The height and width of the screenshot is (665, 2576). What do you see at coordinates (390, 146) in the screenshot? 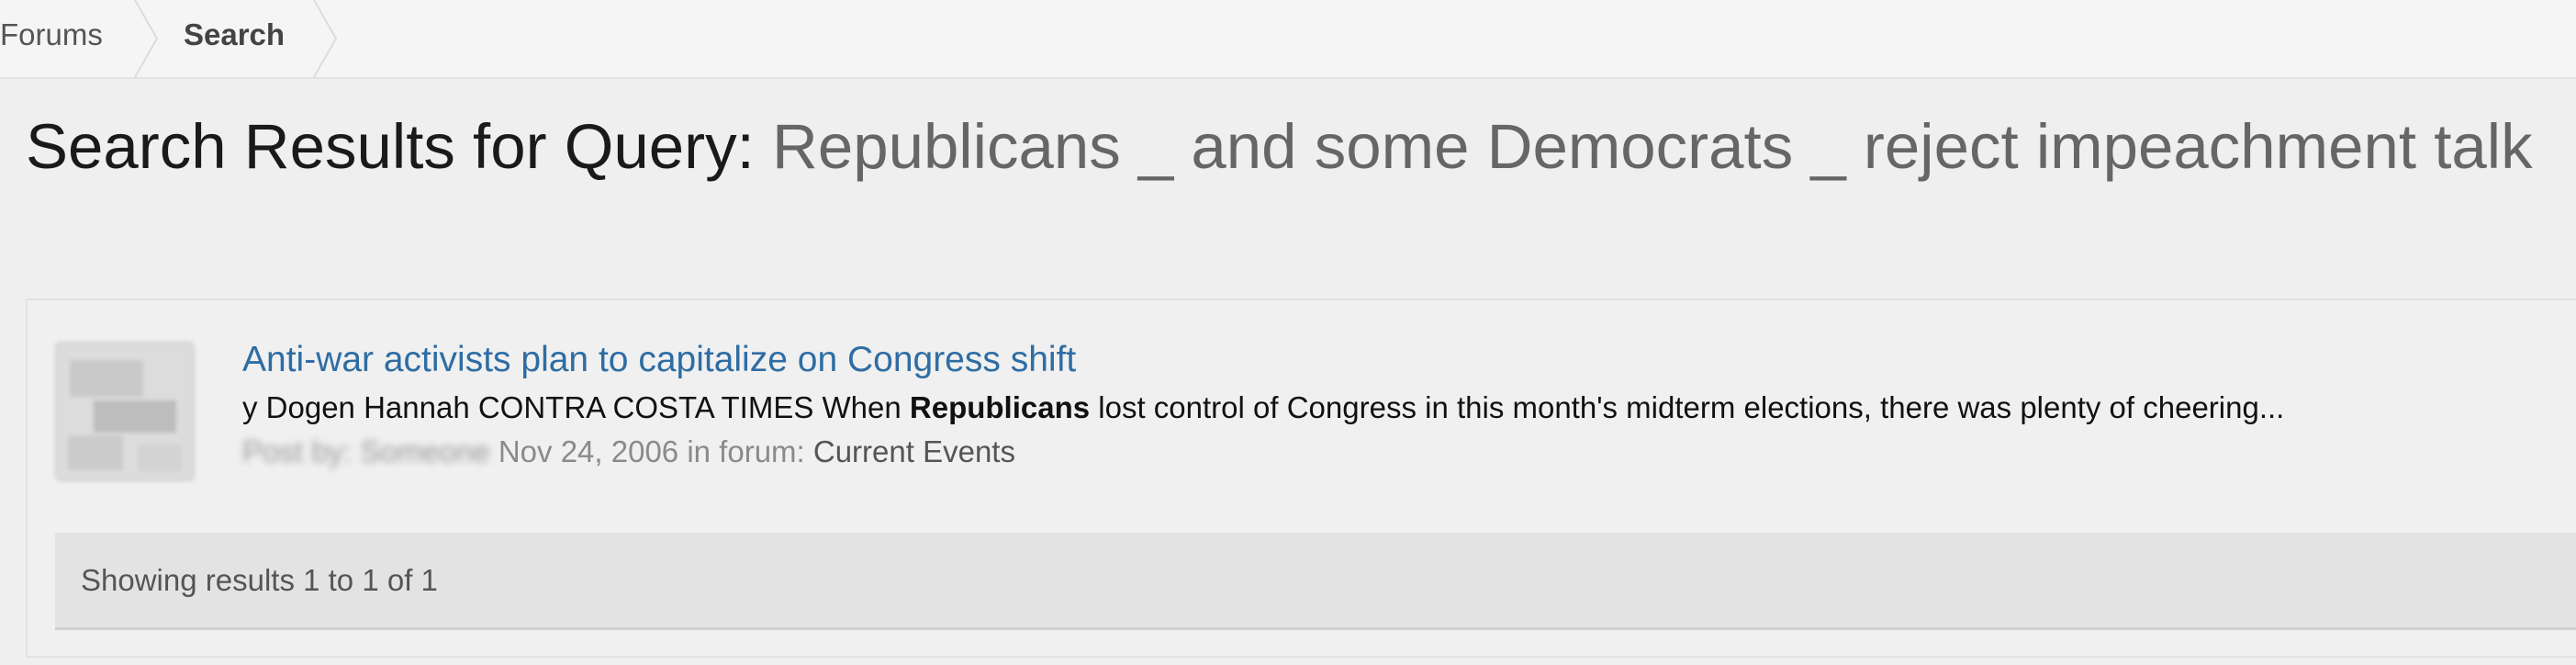
I see `page-title-prefix: Search Results for Query:` at bounding box center [390, 146].